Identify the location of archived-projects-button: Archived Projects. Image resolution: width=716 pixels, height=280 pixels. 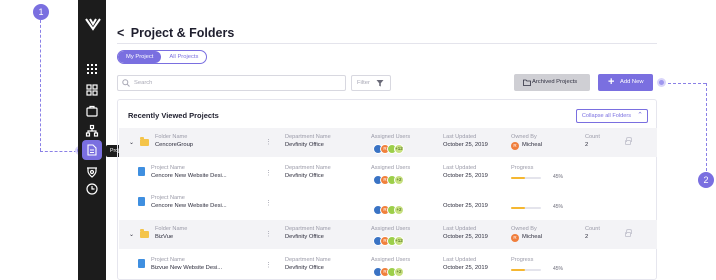
(552, 82).